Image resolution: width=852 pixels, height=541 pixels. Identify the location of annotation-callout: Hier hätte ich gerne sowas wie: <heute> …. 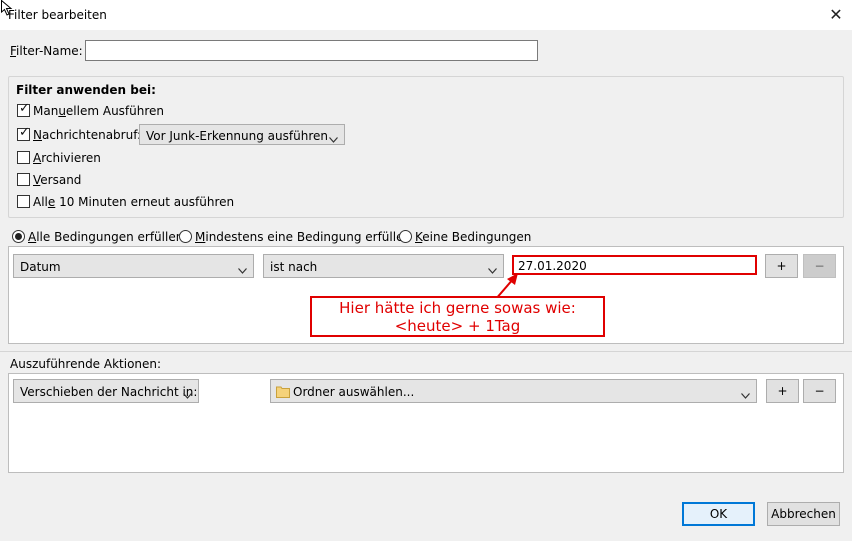
(457, 316).